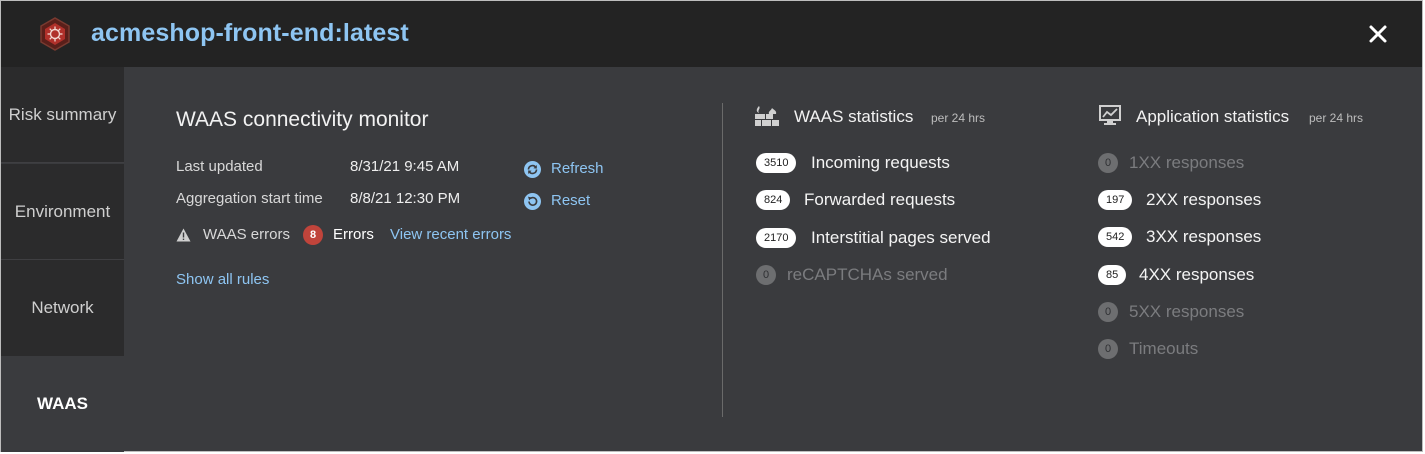 This screenshot has width=1425, height=454. What do you see at coordinates (958, 118) in the screenshot?
I see `waas-statistics-period: per 24 hrs` at bounding box center [958, 118].